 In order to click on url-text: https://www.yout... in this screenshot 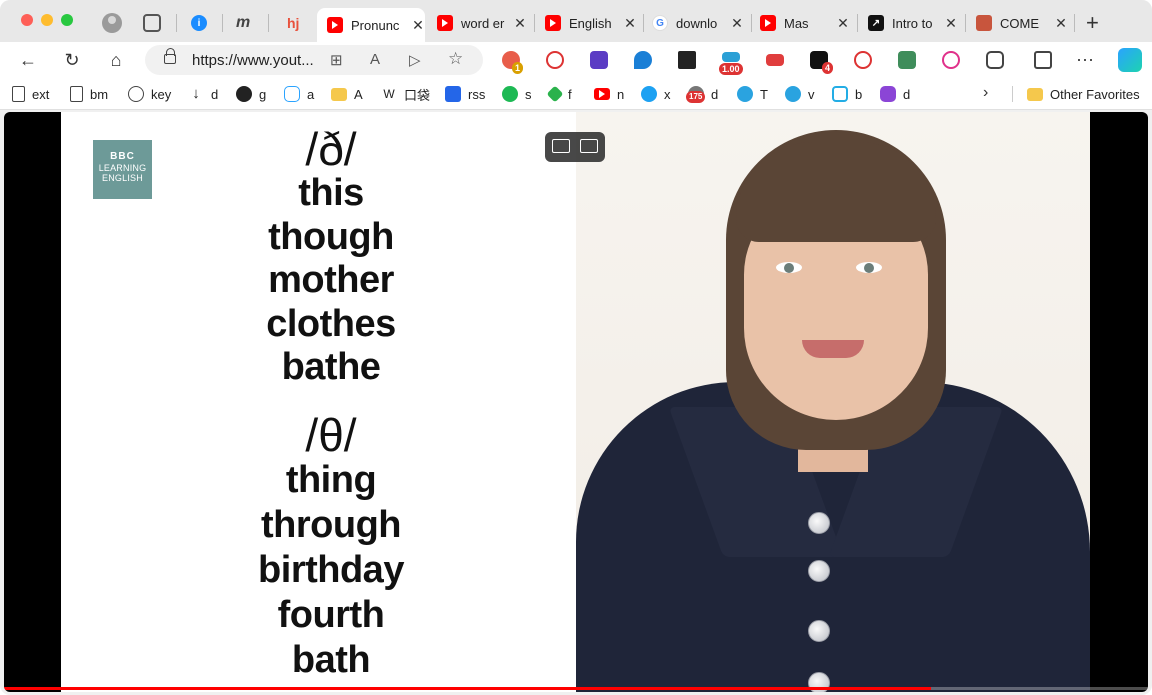, I will do `click(253, 60)`.